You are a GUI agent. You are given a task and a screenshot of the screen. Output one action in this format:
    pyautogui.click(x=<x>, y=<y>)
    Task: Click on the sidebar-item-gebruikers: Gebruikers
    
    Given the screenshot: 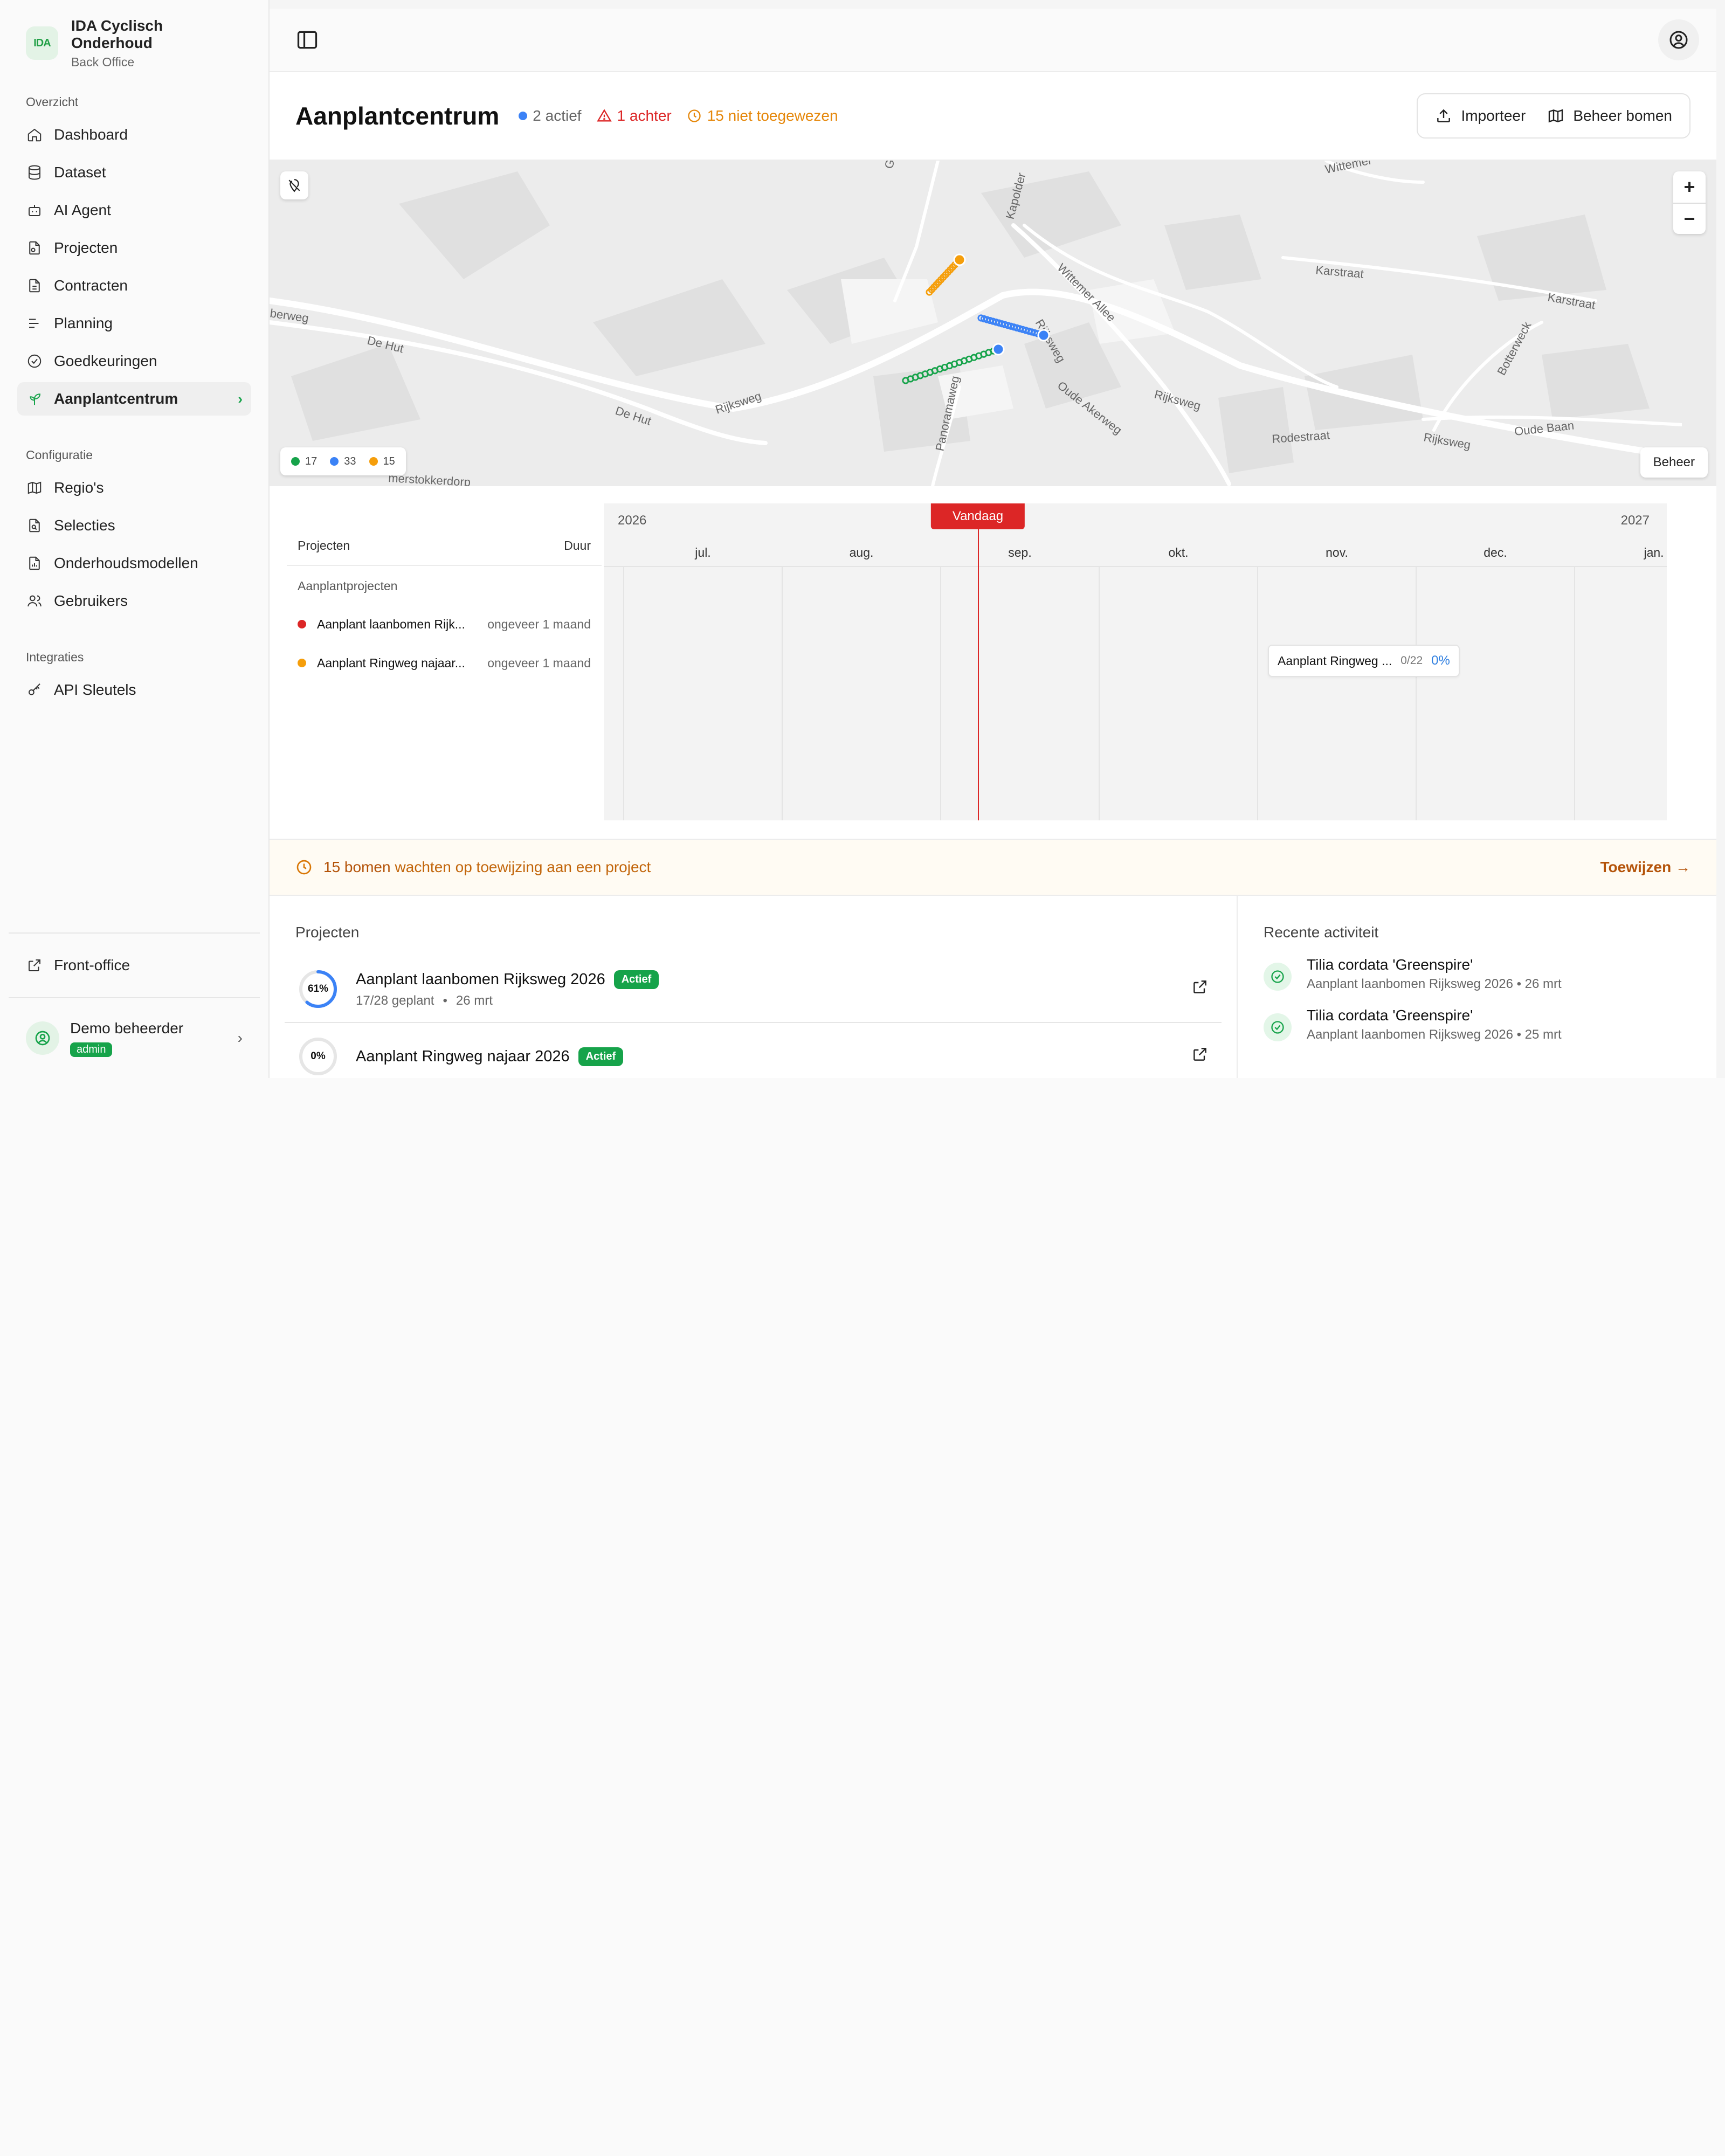 What is the action you would take?
    pyautogui.click(x=134, y=601)
    